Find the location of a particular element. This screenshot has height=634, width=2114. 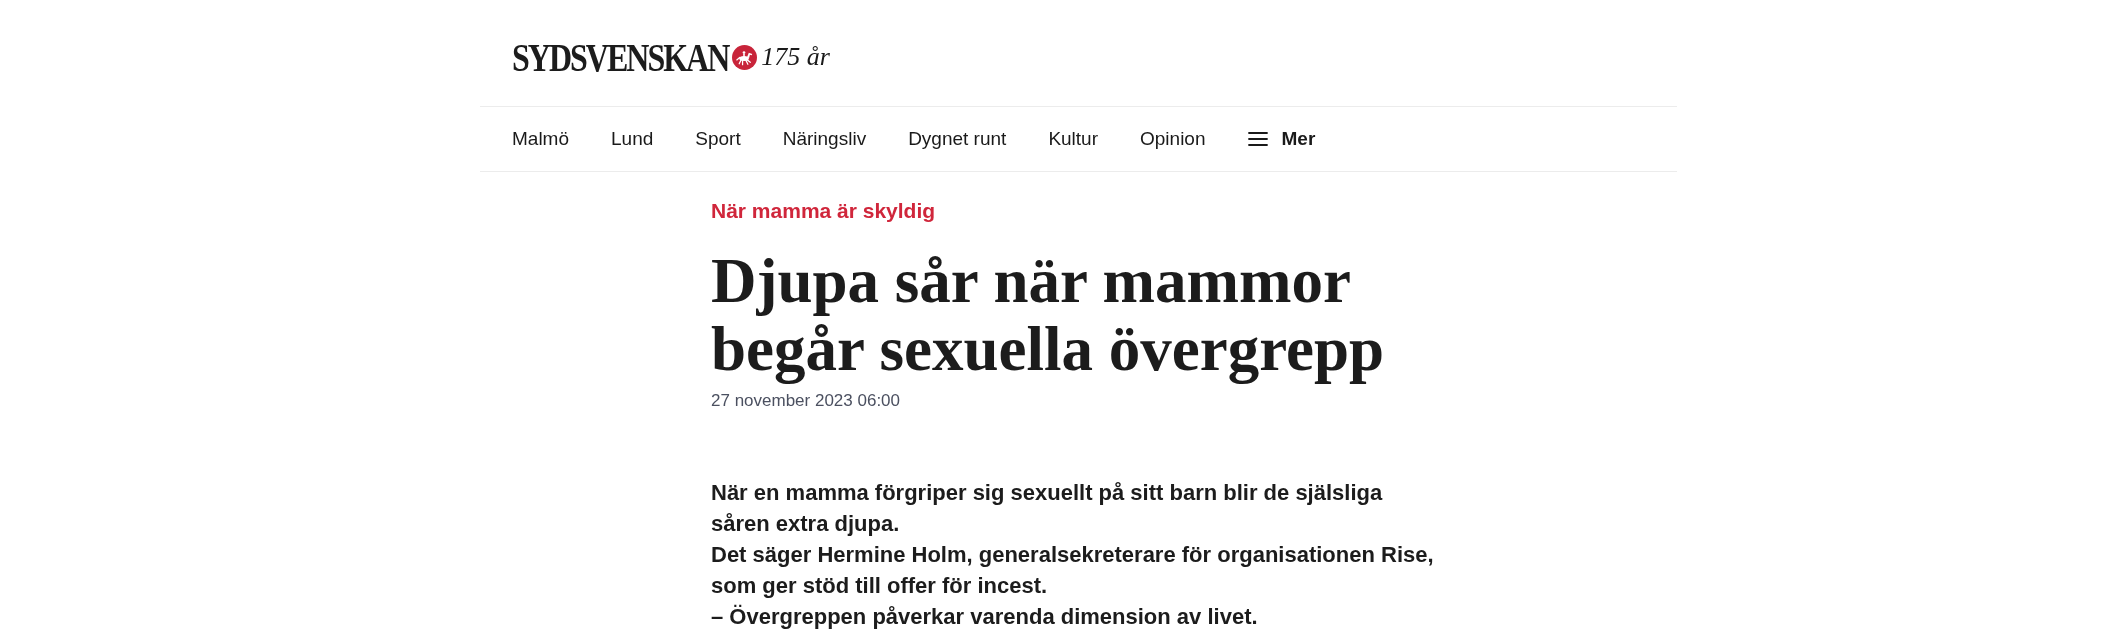

nav-link: Opinion is located at coordinates (1173, 139).